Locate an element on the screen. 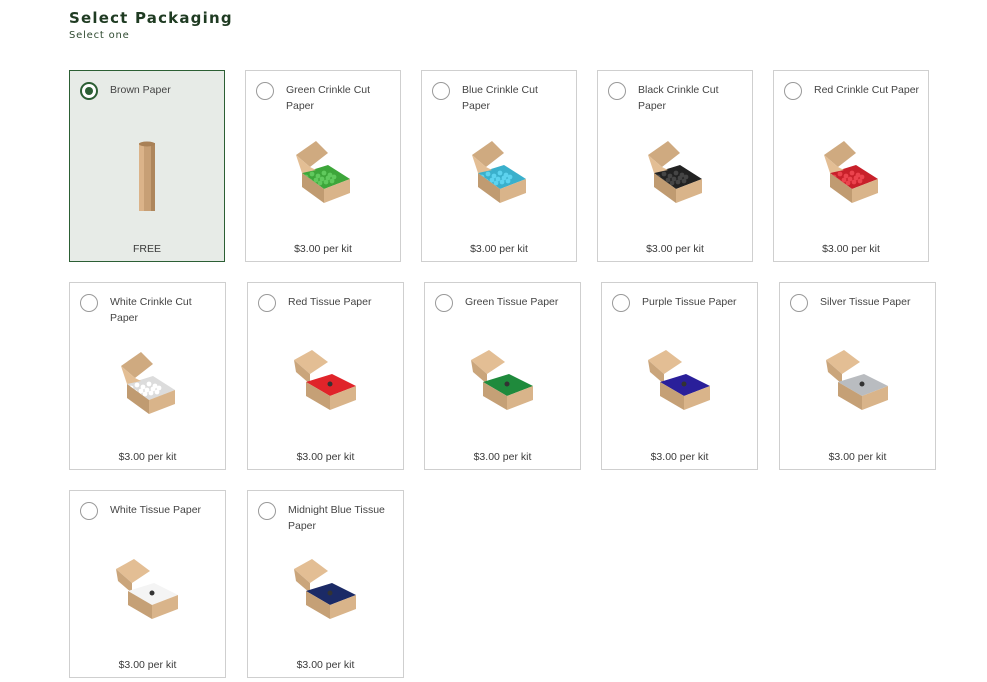 This screenshot has width=987, height=682. option-label: Blue Crinkle Cut Paper is located at coordinates (500, 98).